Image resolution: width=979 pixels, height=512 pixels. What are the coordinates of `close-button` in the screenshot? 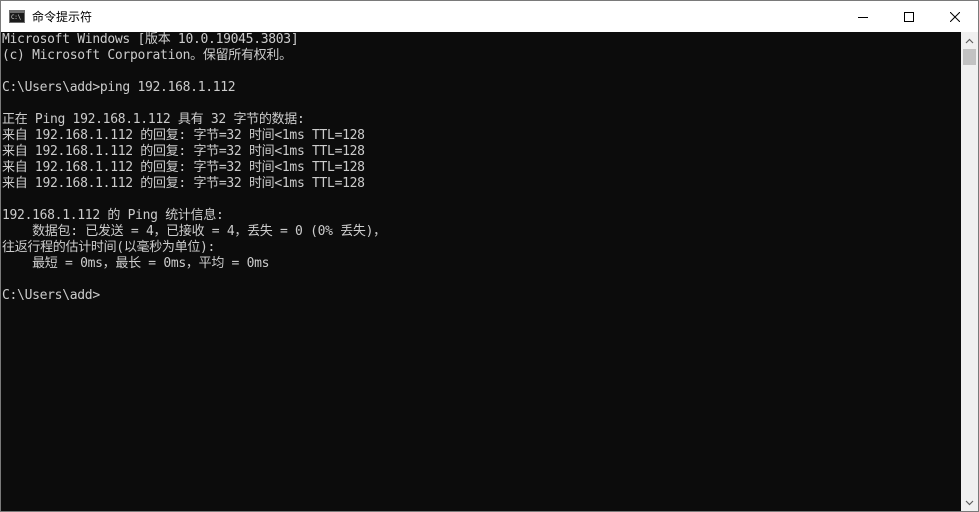 It's located at (955, 16).